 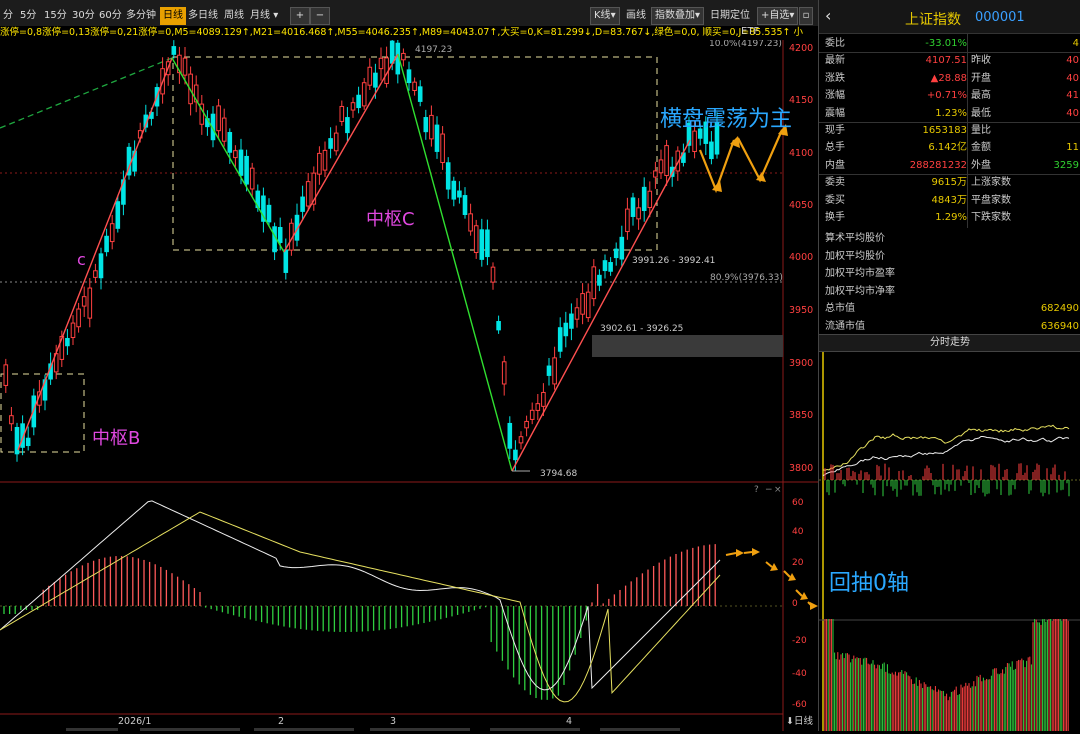 What do you see at coordinates (828, 15) in the screenshot?
I see `back-arrow-icon: ‹` at bounding box center [828, 15].